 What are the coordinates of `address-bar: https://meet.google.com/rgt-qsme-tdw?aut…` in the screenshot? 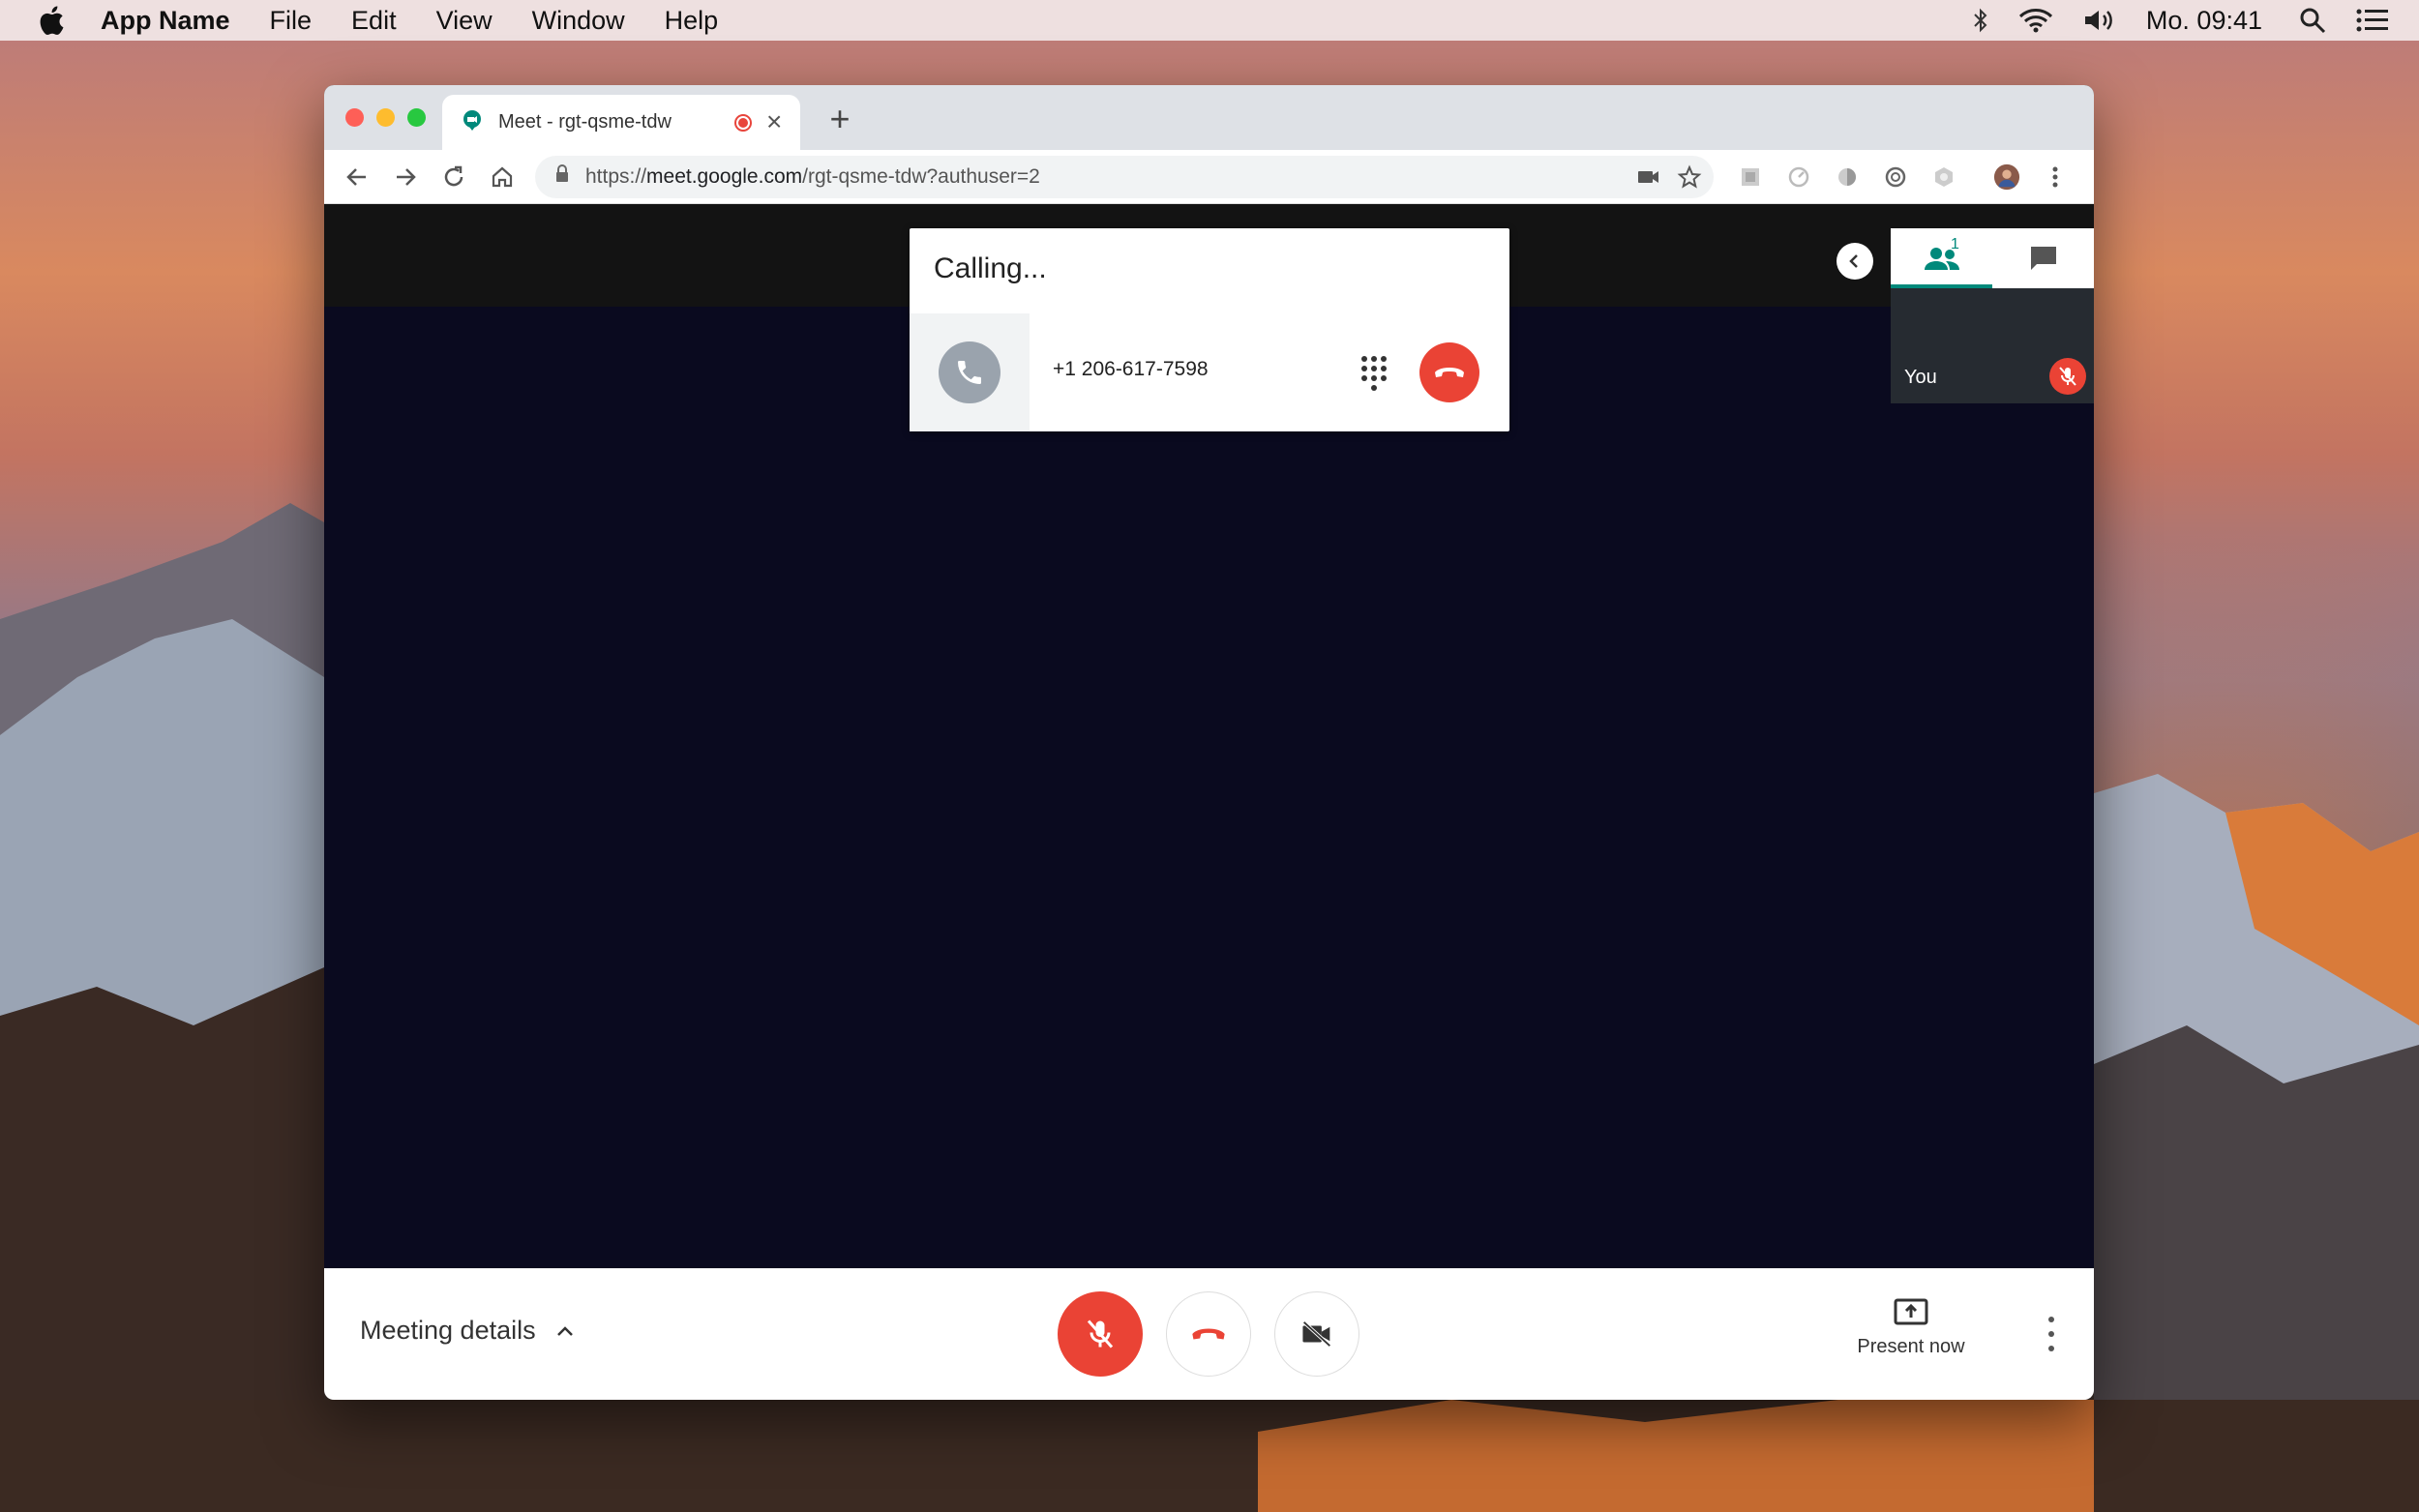 It's located at (1125, 177).